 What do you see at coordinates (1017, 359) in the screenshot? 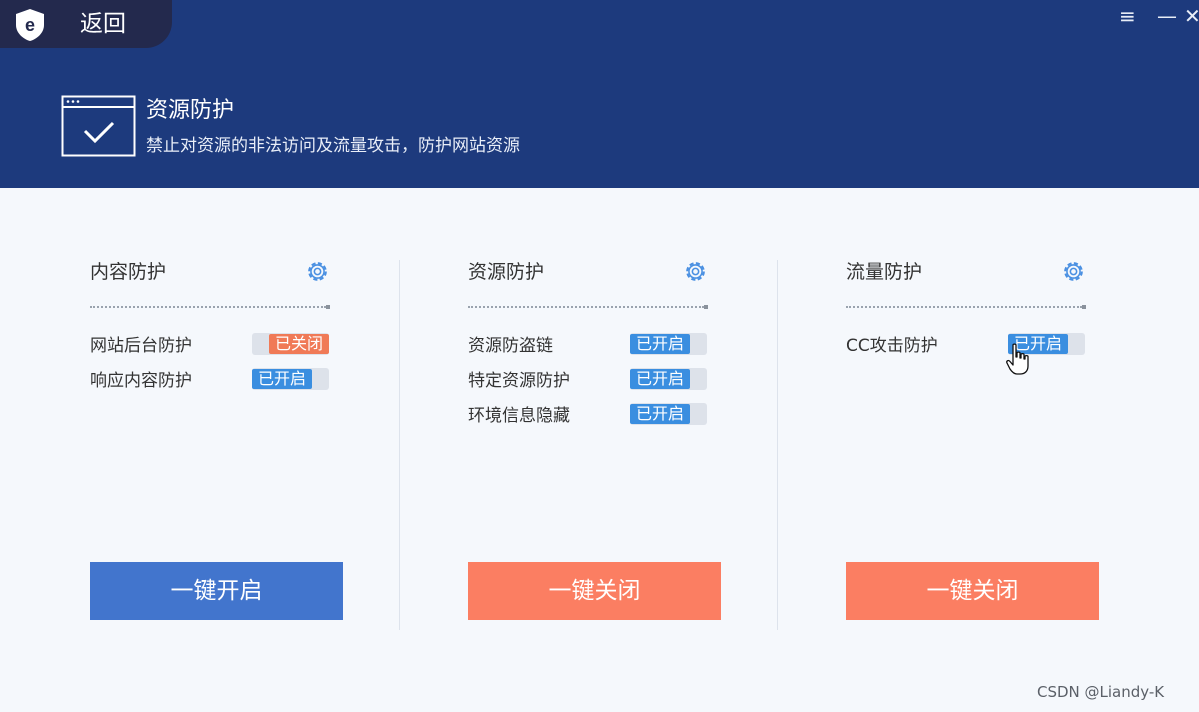
I see `hand-cursor-icon` at bounding box center [1017, 359].